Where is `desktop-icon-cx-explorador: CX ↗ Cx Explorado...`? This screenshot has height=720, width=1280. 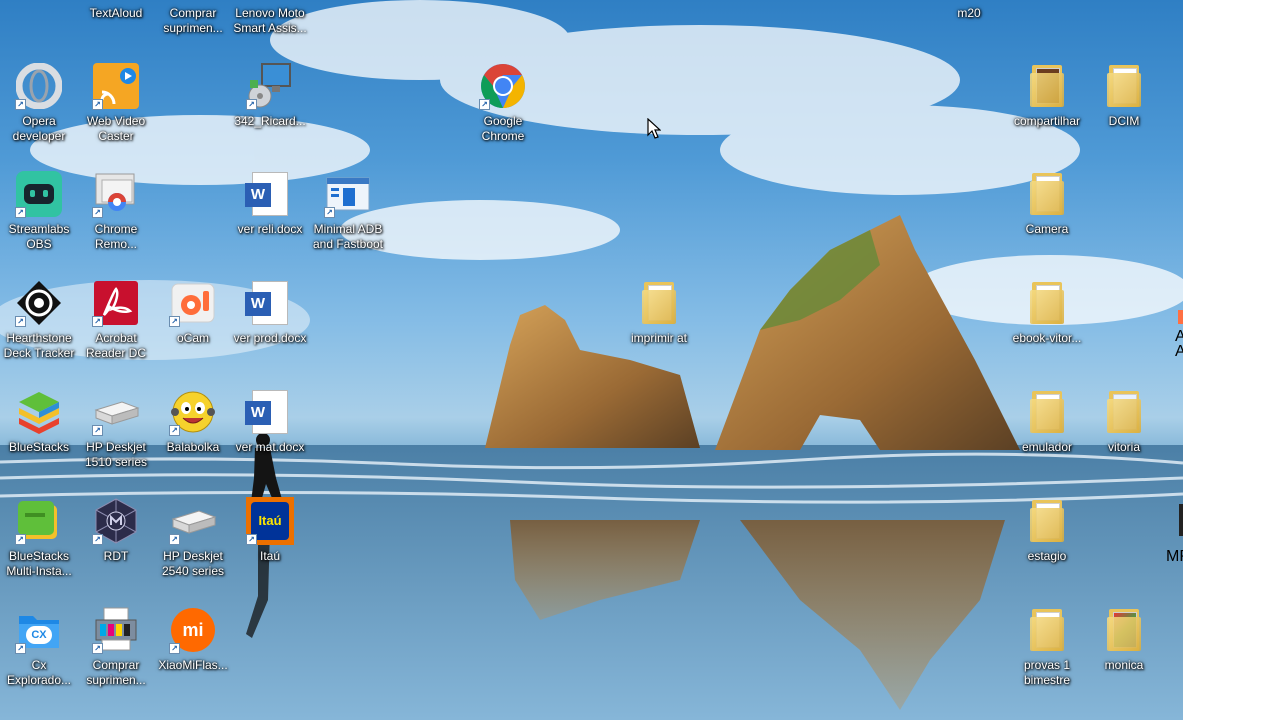
desktop-icon-cx-explorador: CX ↗ Cx Explorado... is located at coordinates (39, 647).